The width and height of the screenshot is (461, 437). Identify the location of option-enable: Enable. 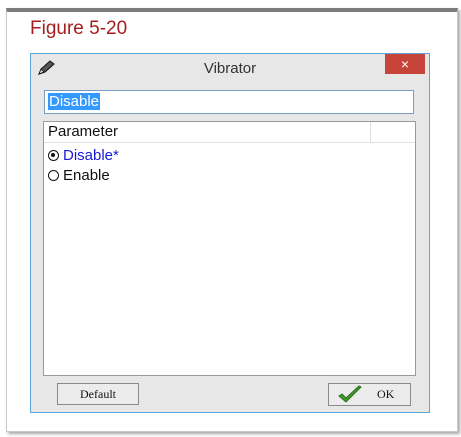
(79, 175).